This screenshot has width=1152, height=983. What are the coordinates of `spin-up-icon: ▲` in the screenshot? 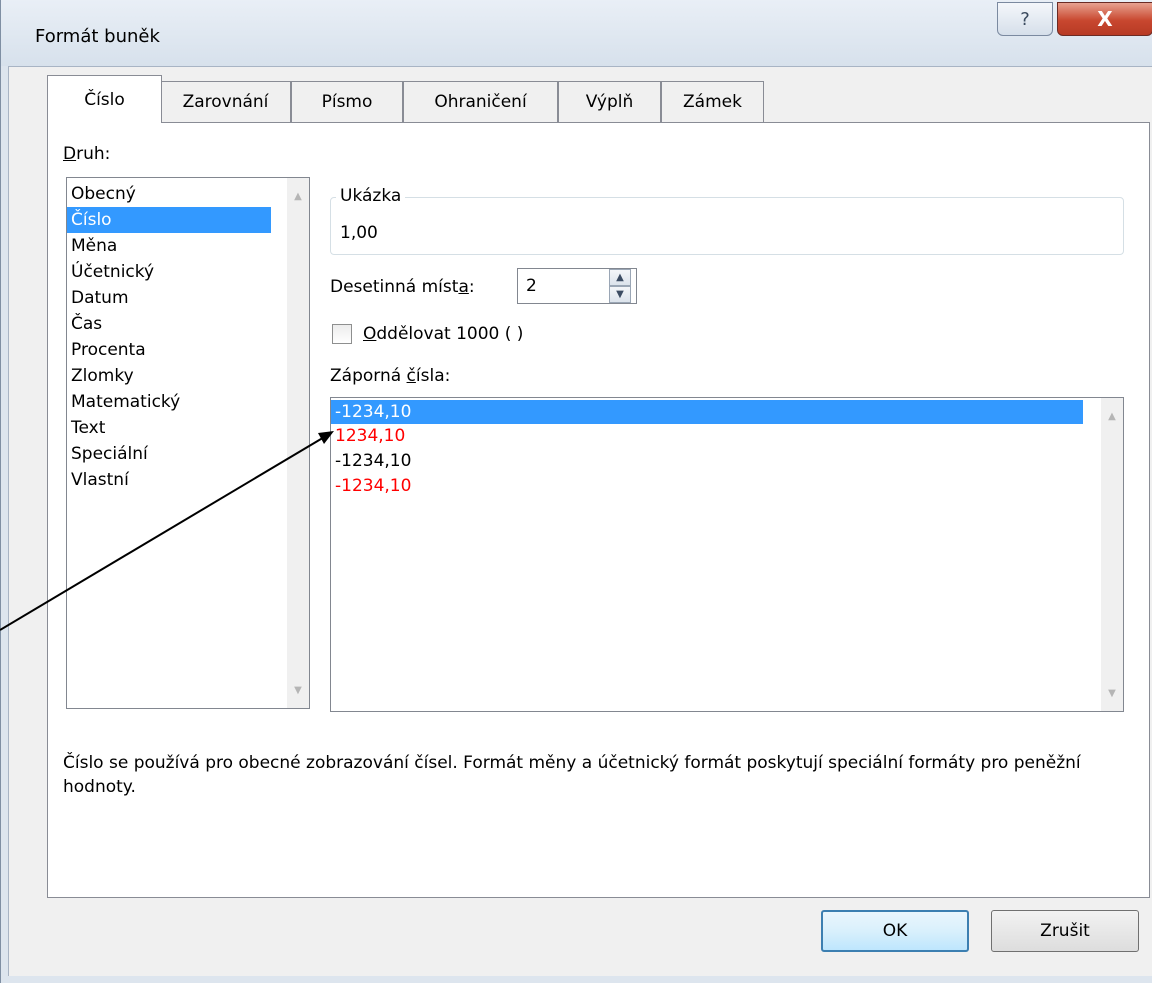 It's located at (620, 277).